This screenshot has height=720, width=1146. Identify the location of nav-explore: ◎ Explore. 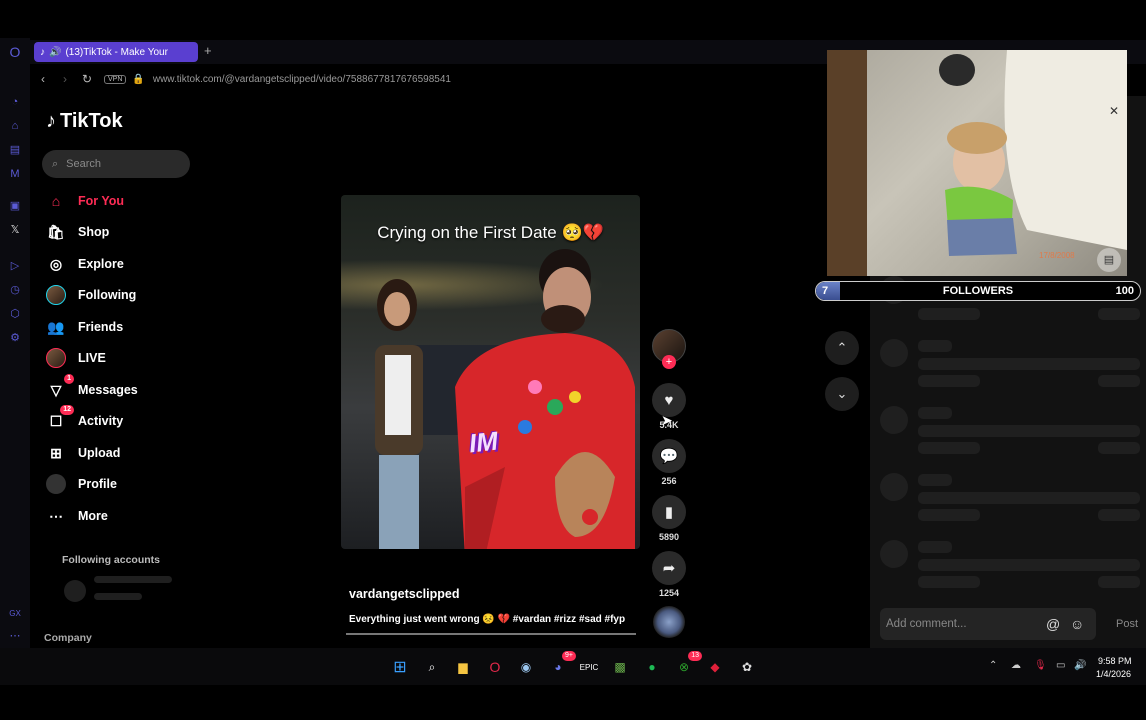
(85, 264).